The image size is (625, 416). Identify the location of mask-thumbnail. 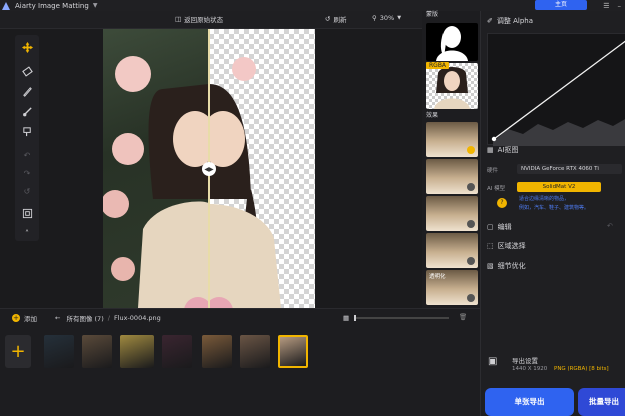
(452, 42).